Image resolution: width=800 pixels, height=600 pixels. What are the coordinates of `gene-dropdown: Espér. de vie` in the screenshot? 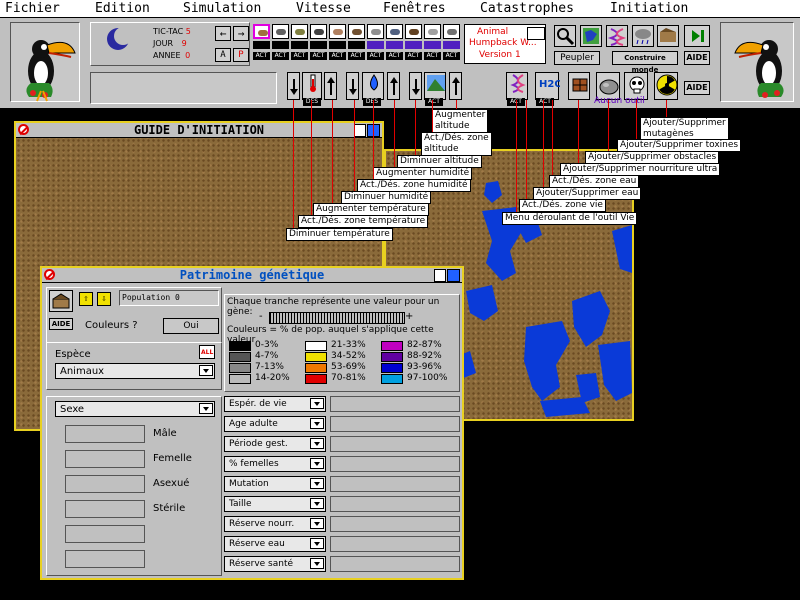 It's located at (275, 404).